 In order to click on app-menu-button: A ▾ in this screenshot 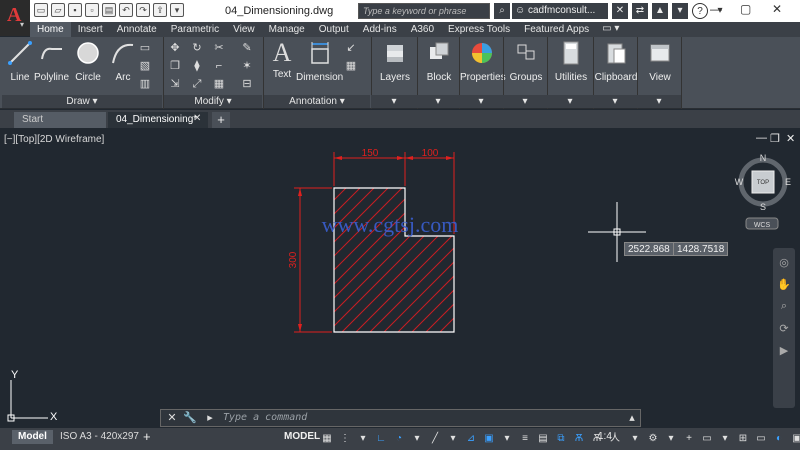, I will do `click(15, 18)`.